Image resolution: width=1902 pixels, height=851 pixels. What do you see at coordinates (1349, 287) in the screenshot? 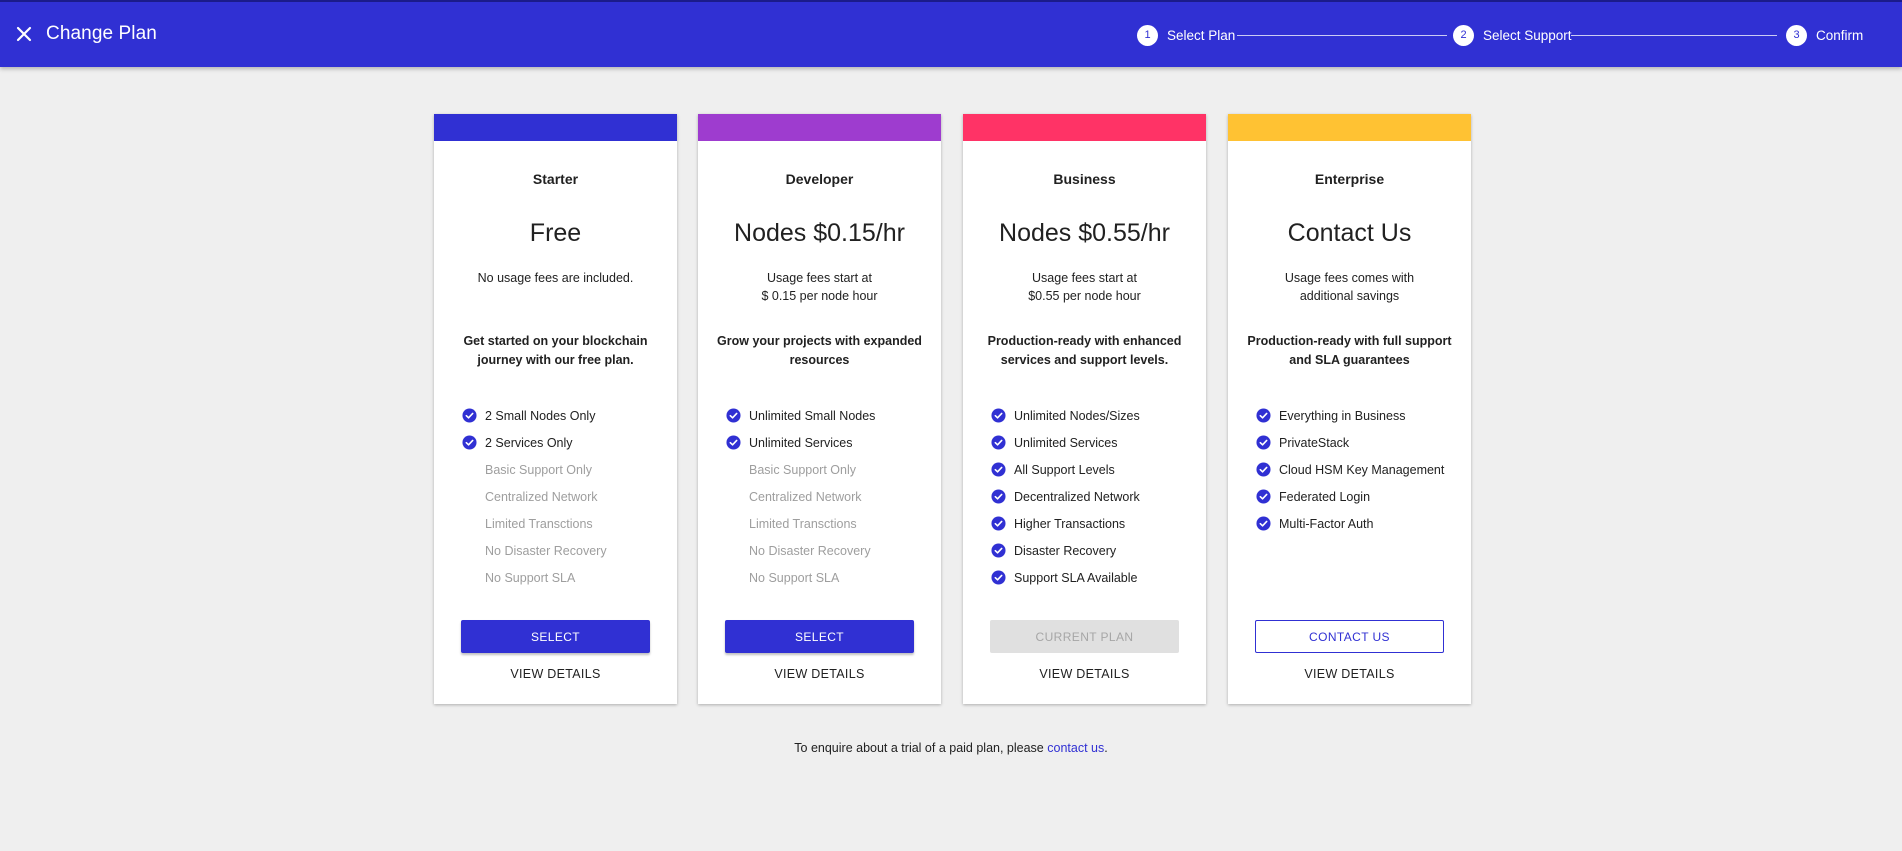
I see `plan-usage-fee: Usage fees comes with additional savings` at bounding box center [1349, 287].